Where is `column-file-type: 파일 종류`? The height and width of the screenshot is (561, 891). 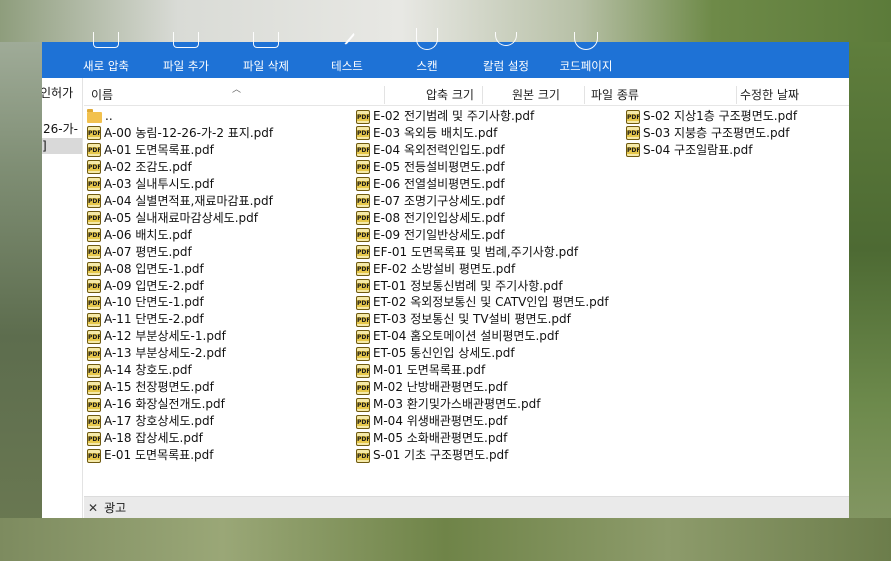
column-file-type: 파일 종류 is located at coordinates (615, 95).